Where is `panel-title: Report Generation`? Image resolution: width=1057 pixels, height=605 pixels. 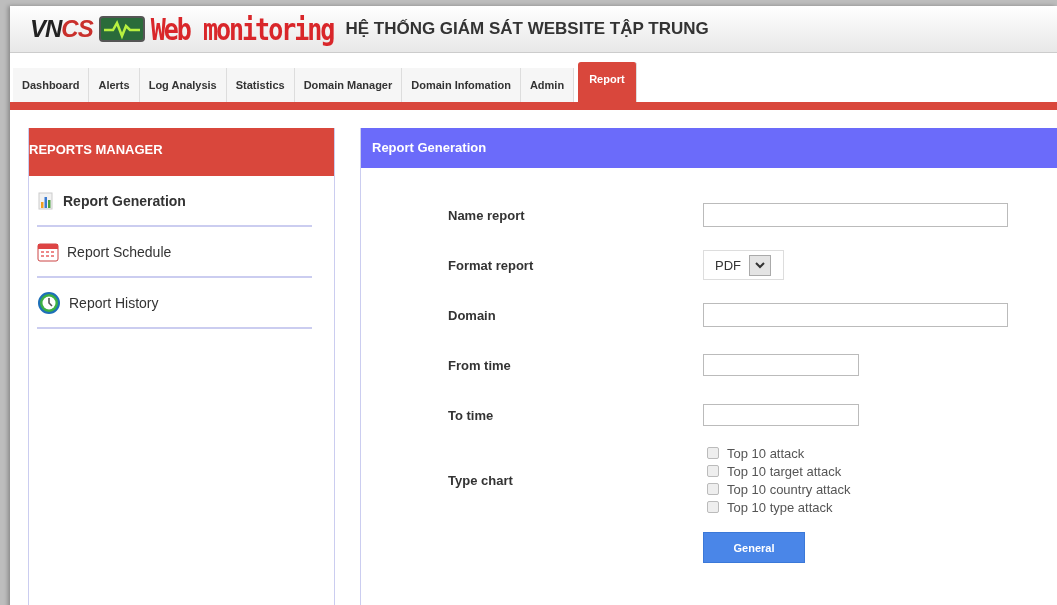 panel-title: Report Generation is located at coordinates (709, 148).